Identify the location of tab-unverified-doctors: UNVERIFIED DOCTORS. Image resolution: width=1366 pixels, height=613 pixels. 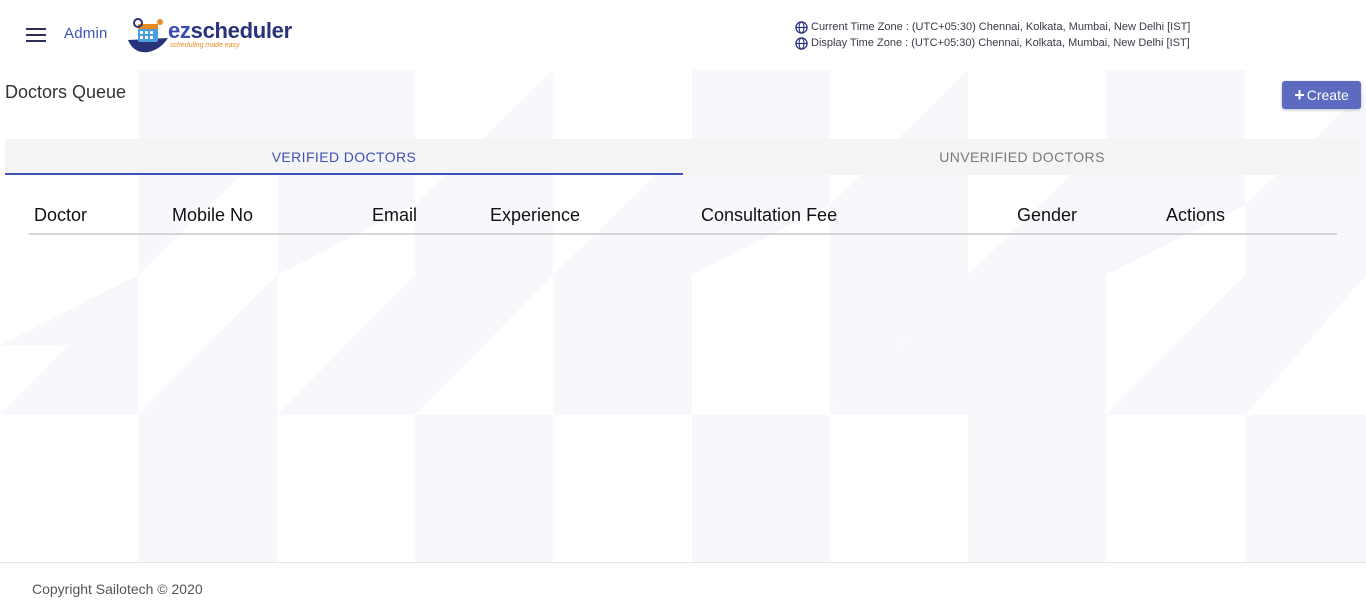
(1022, 157).